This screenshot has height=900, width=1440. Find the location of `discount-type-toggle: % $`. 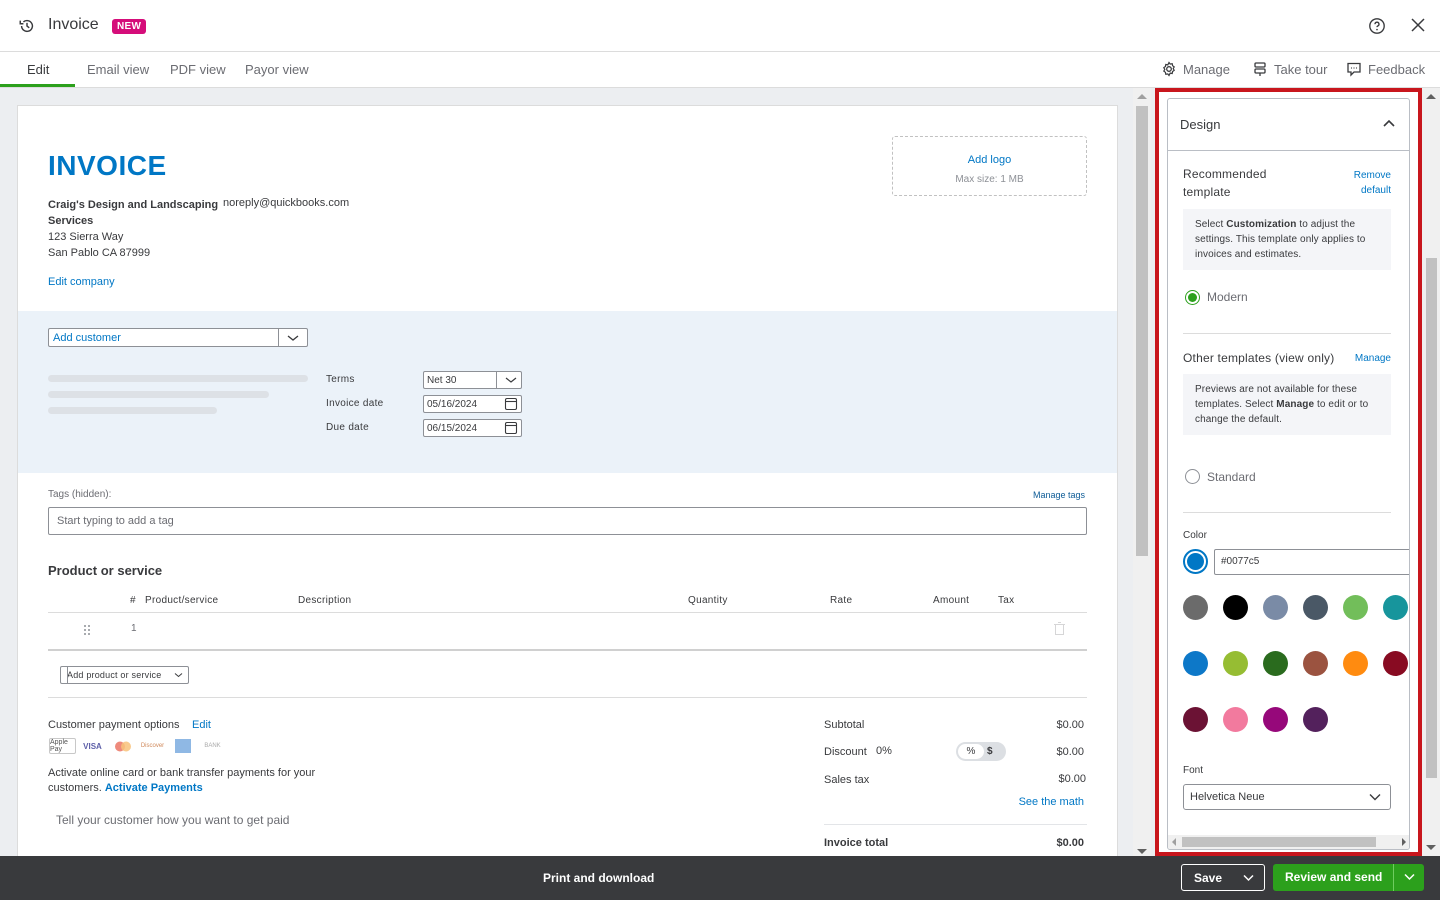

discount-type-toggle: % $ is located at coordinates (981, 751).